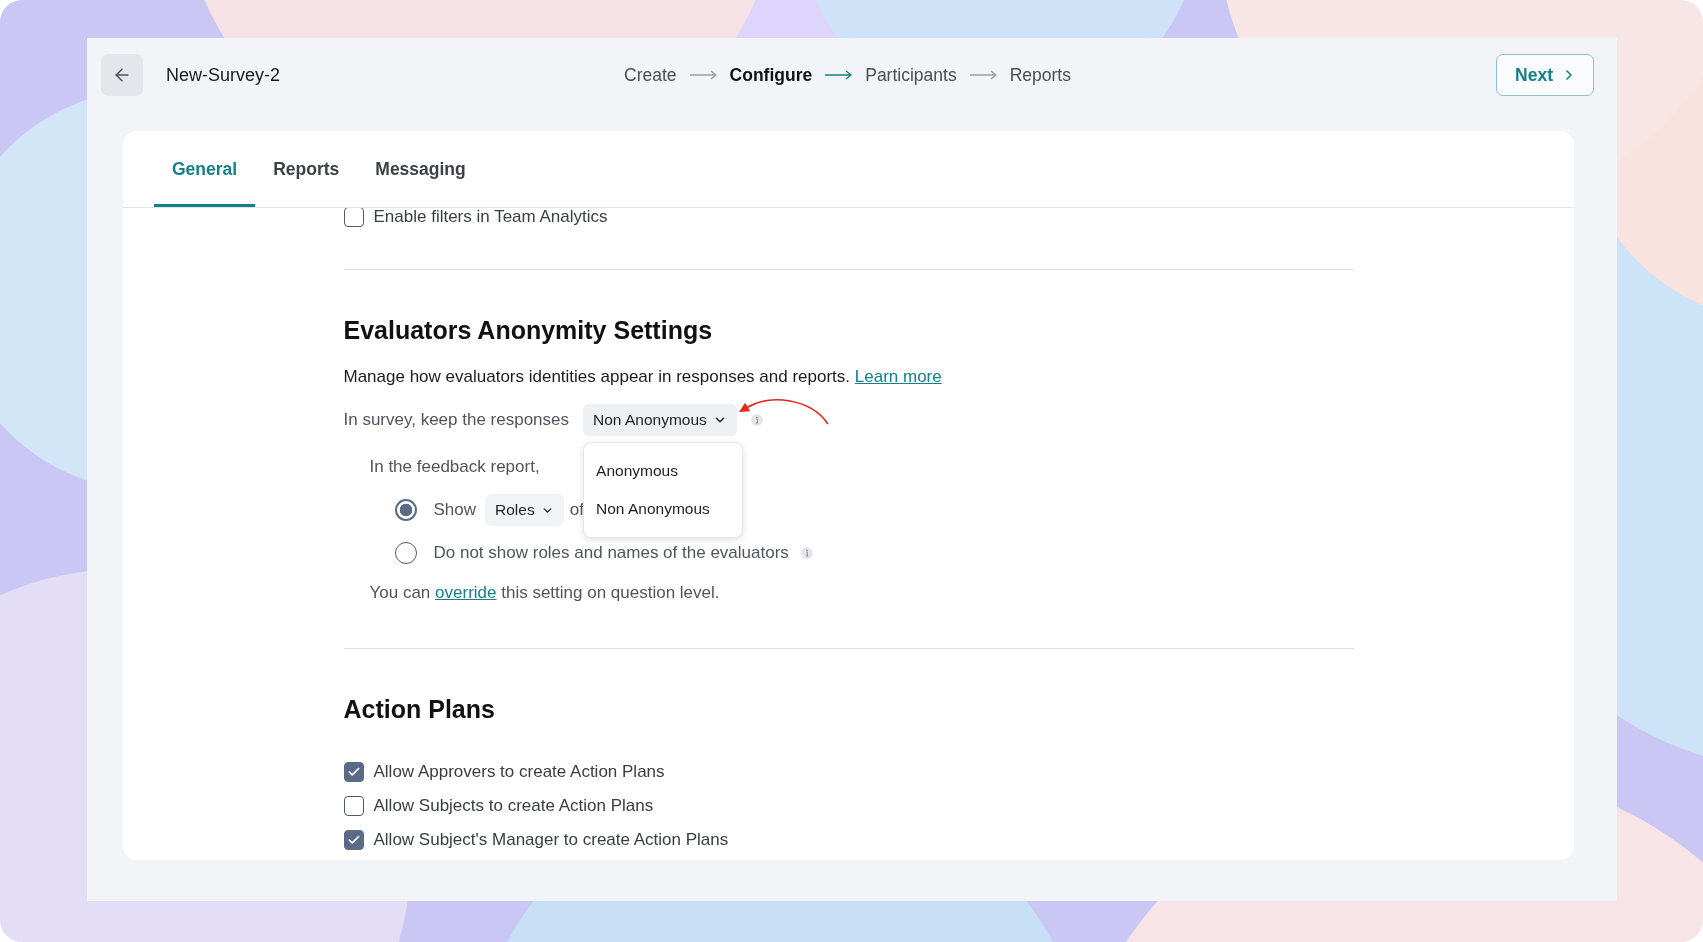 The height and width of the screenshot is (942, 1703). What do you see at coordinates (1040, 75) in the screenshot?
I see `wizard-step: Reports` at bounding box center [1040, 75].